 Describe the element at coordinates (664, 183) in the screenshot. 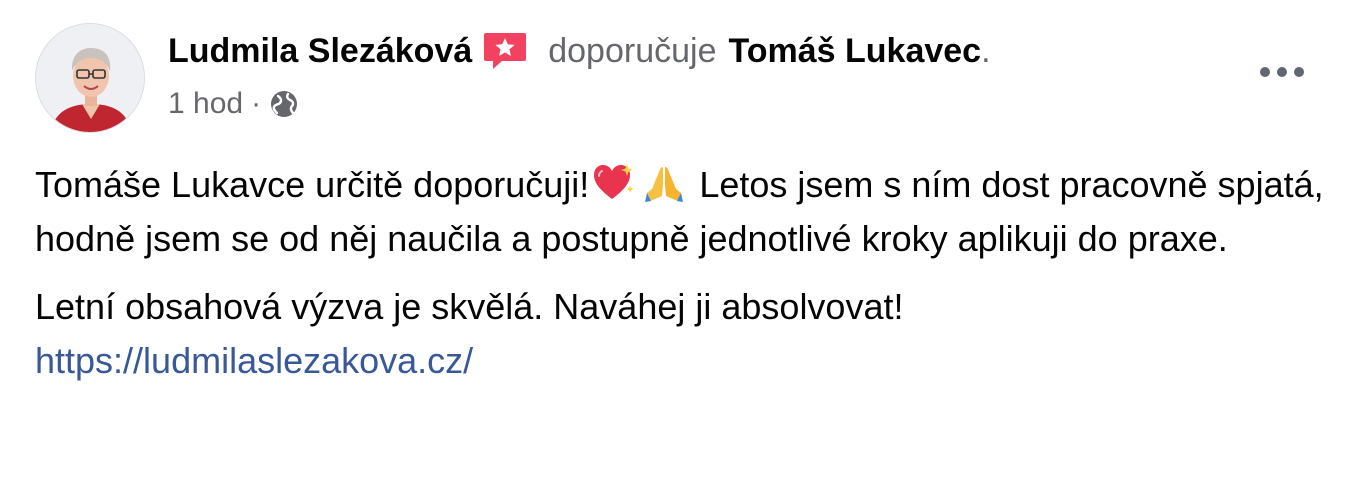

I see `folded-hands-icon` at that location.